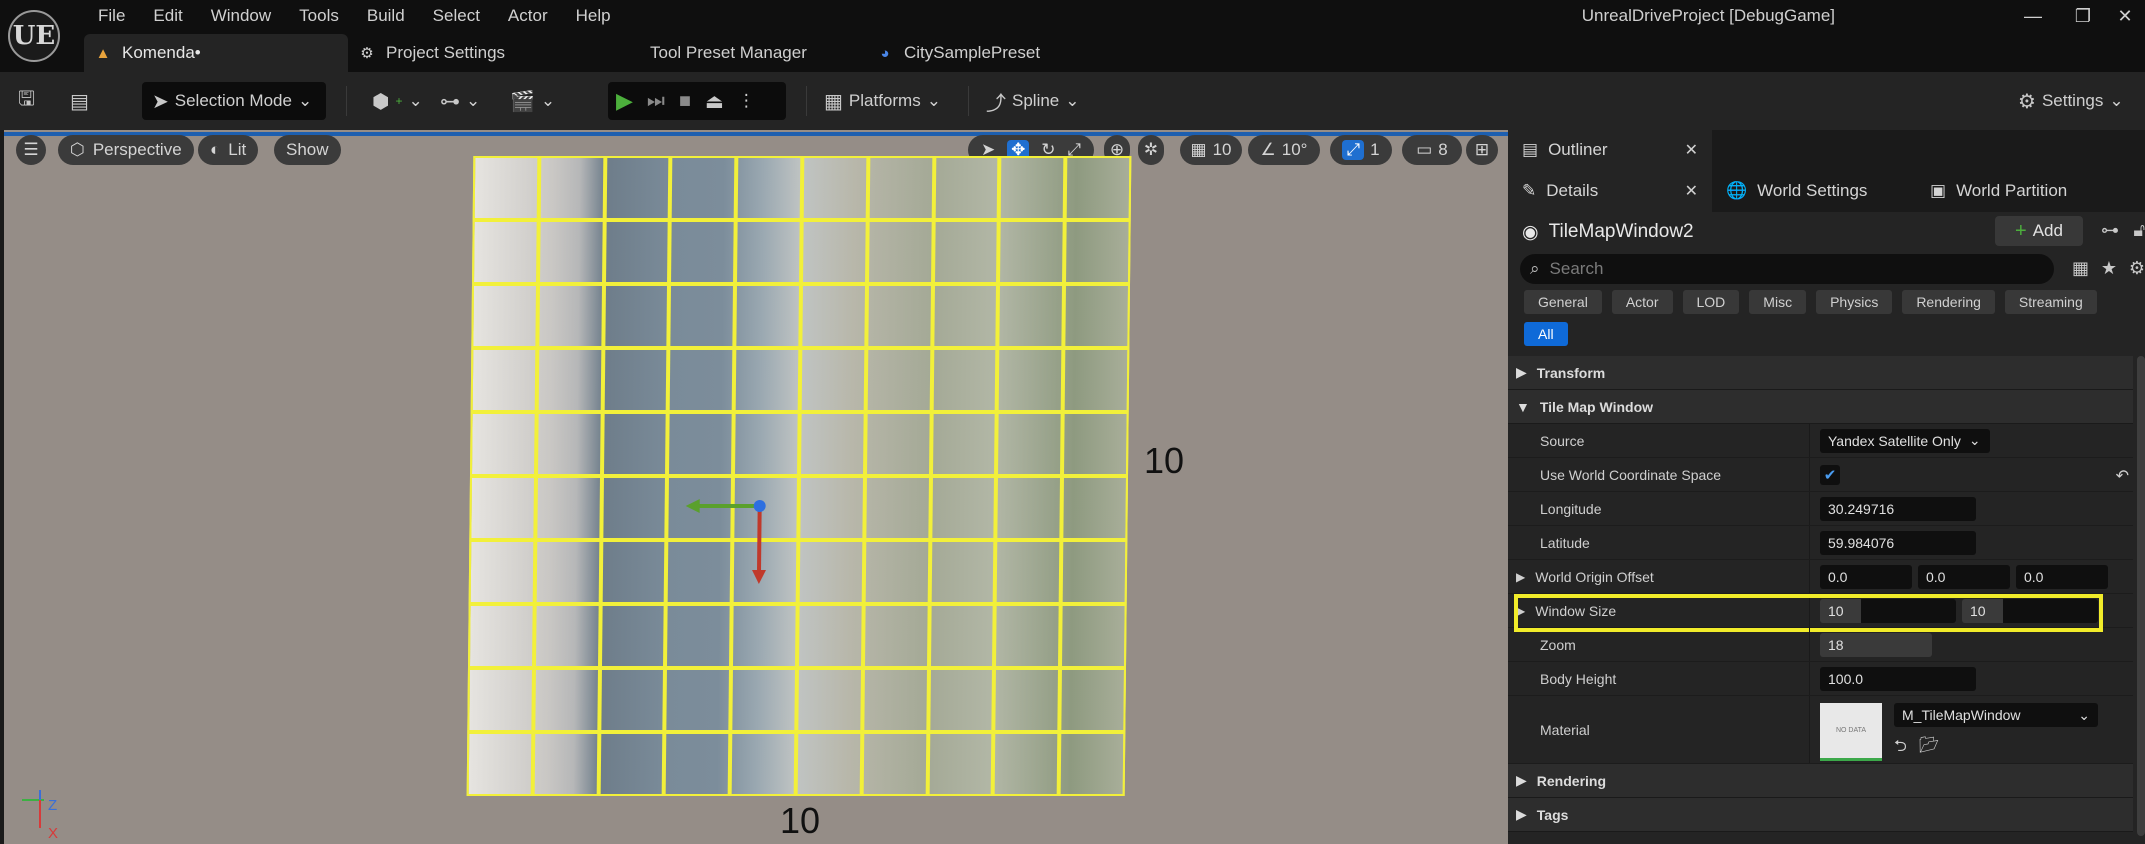  I want to click on reset-to-default-icon: ↶, so click(2122, 476).